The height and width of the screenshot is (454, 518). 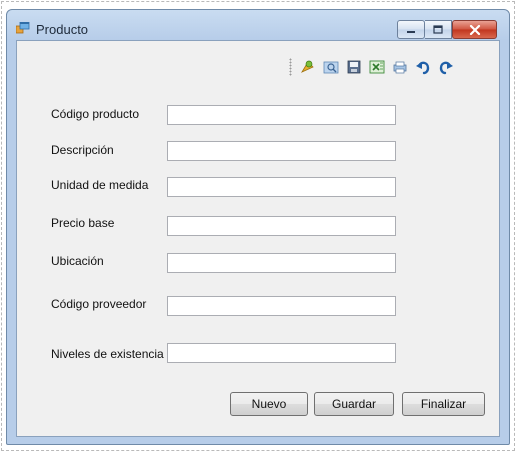 What do you see at coordinates (281, 353) in the screenshot?
I see `niveles-existencia-input` at bounding box center [281, 353].